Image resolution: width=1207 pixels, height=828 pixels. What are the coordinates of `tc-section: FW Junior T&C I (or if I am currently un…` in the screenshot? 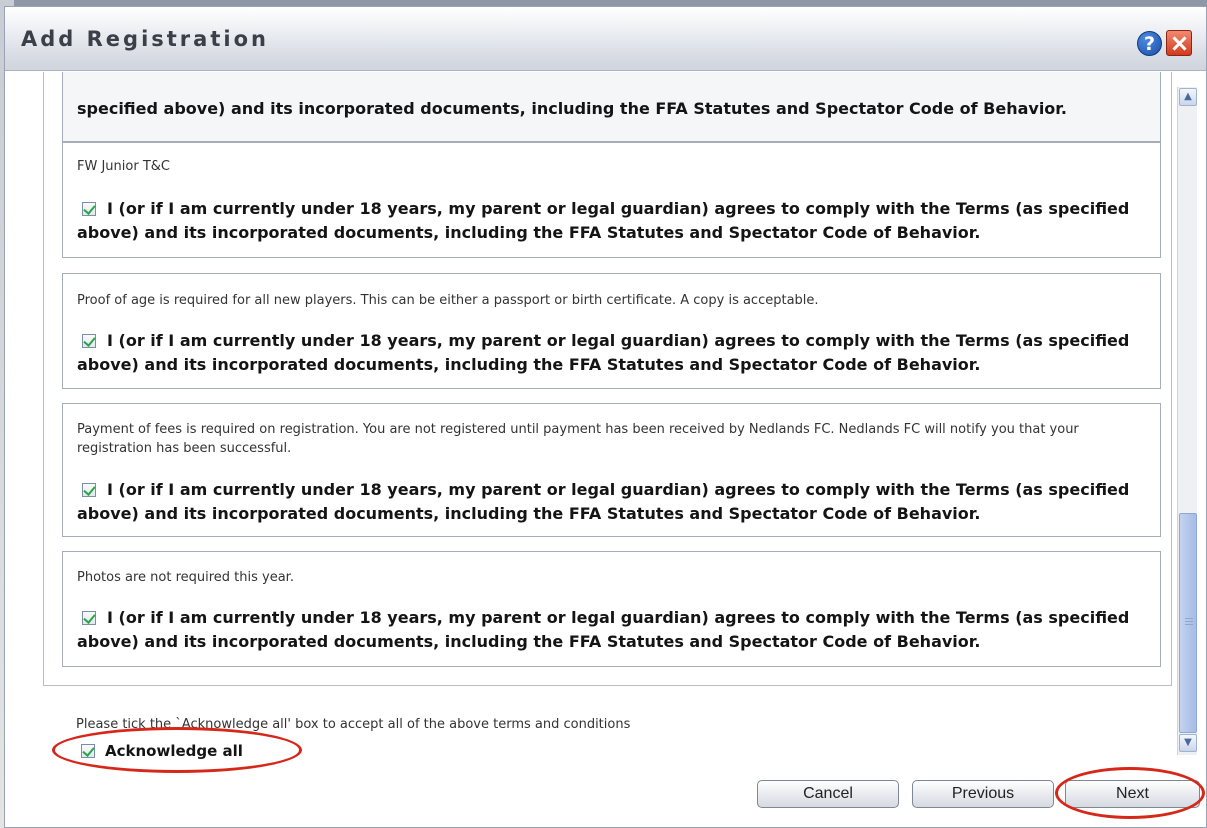 It's located at (611, 200).